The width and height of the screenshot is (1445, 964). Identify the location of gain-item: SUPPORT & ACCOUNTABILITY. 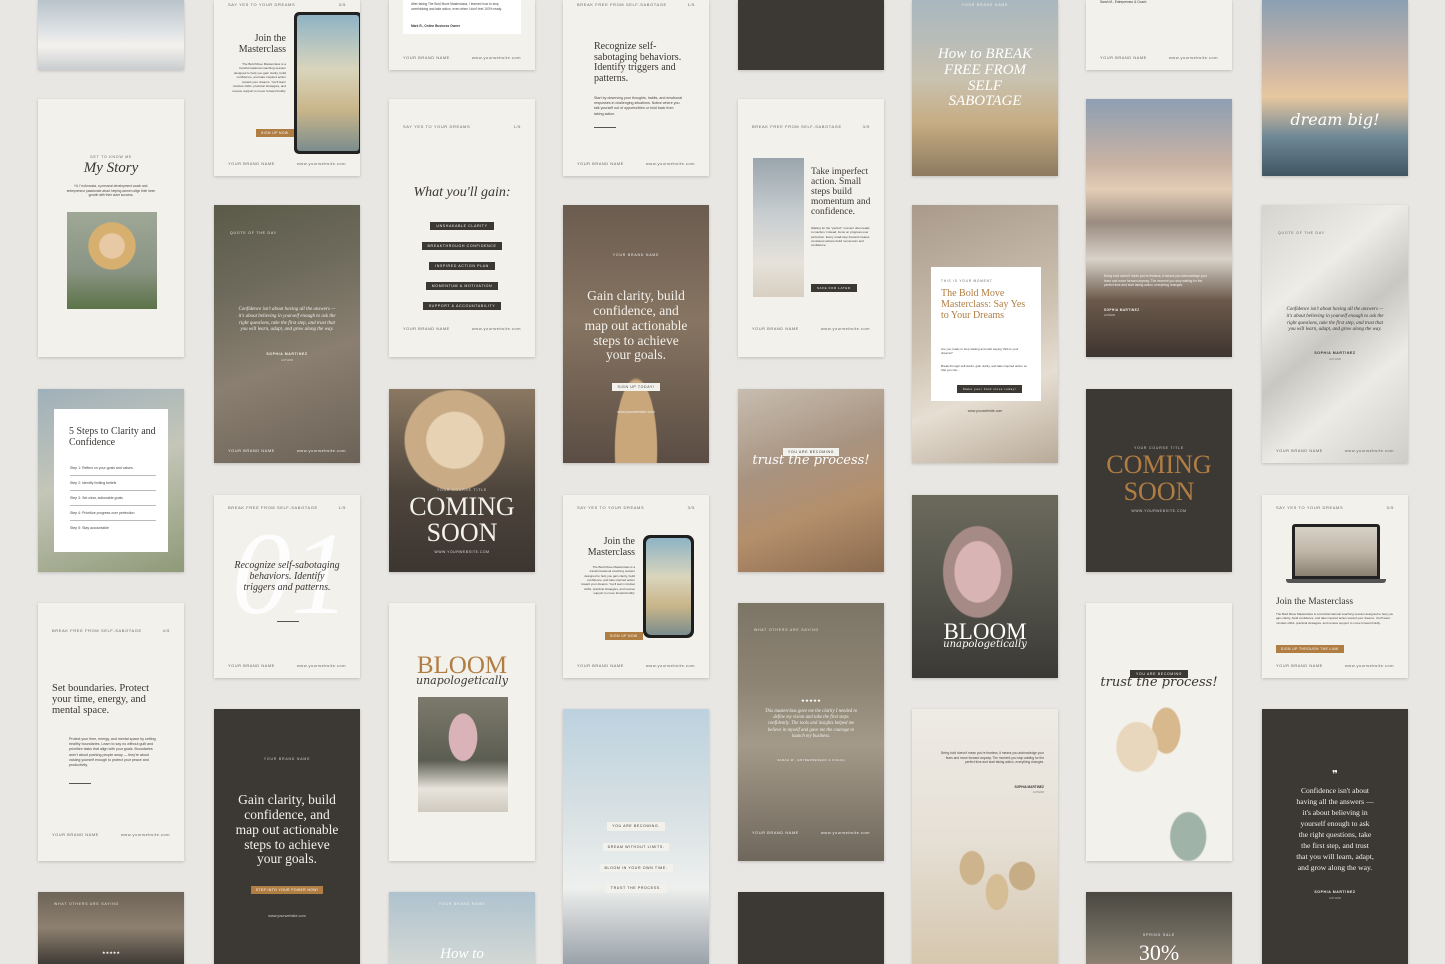
(462, 306).